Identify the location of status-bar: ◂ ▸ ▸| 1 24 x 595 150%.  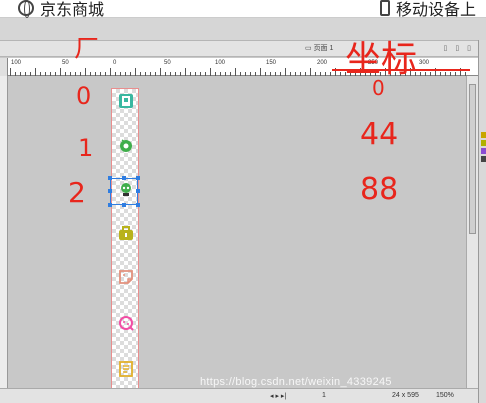
(239, 395).